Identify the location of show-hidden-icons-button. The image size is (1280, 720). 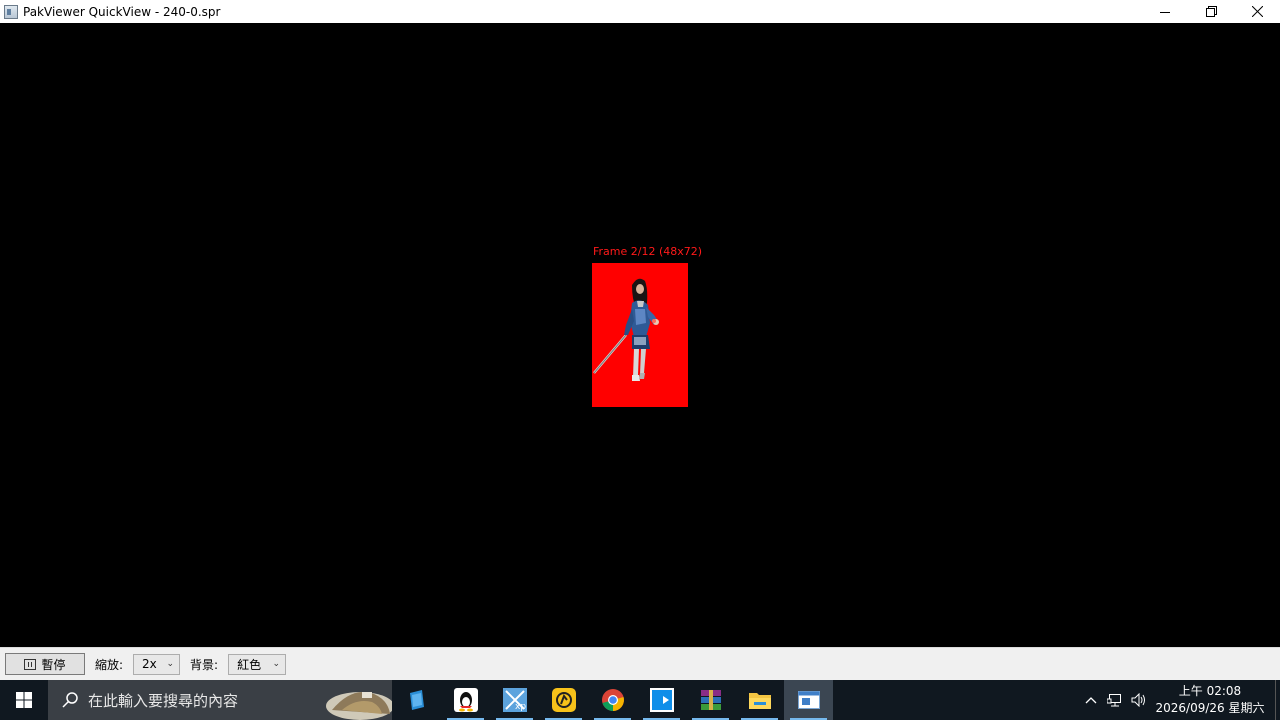
(1091, 700).